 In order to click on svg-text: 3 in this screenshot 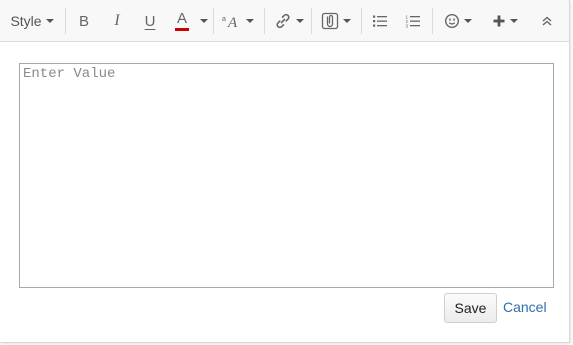, I will do `click(407, 26)`.